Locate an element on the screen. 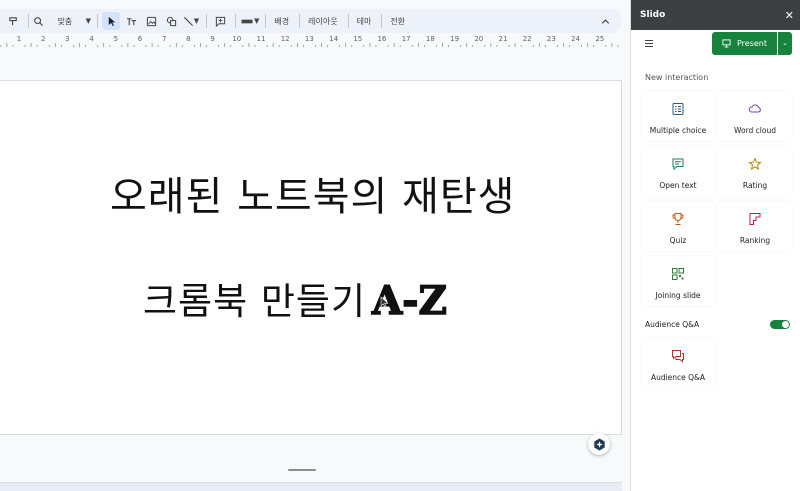  layout-button: 레이아웃 is located at coordinates (322, 21).